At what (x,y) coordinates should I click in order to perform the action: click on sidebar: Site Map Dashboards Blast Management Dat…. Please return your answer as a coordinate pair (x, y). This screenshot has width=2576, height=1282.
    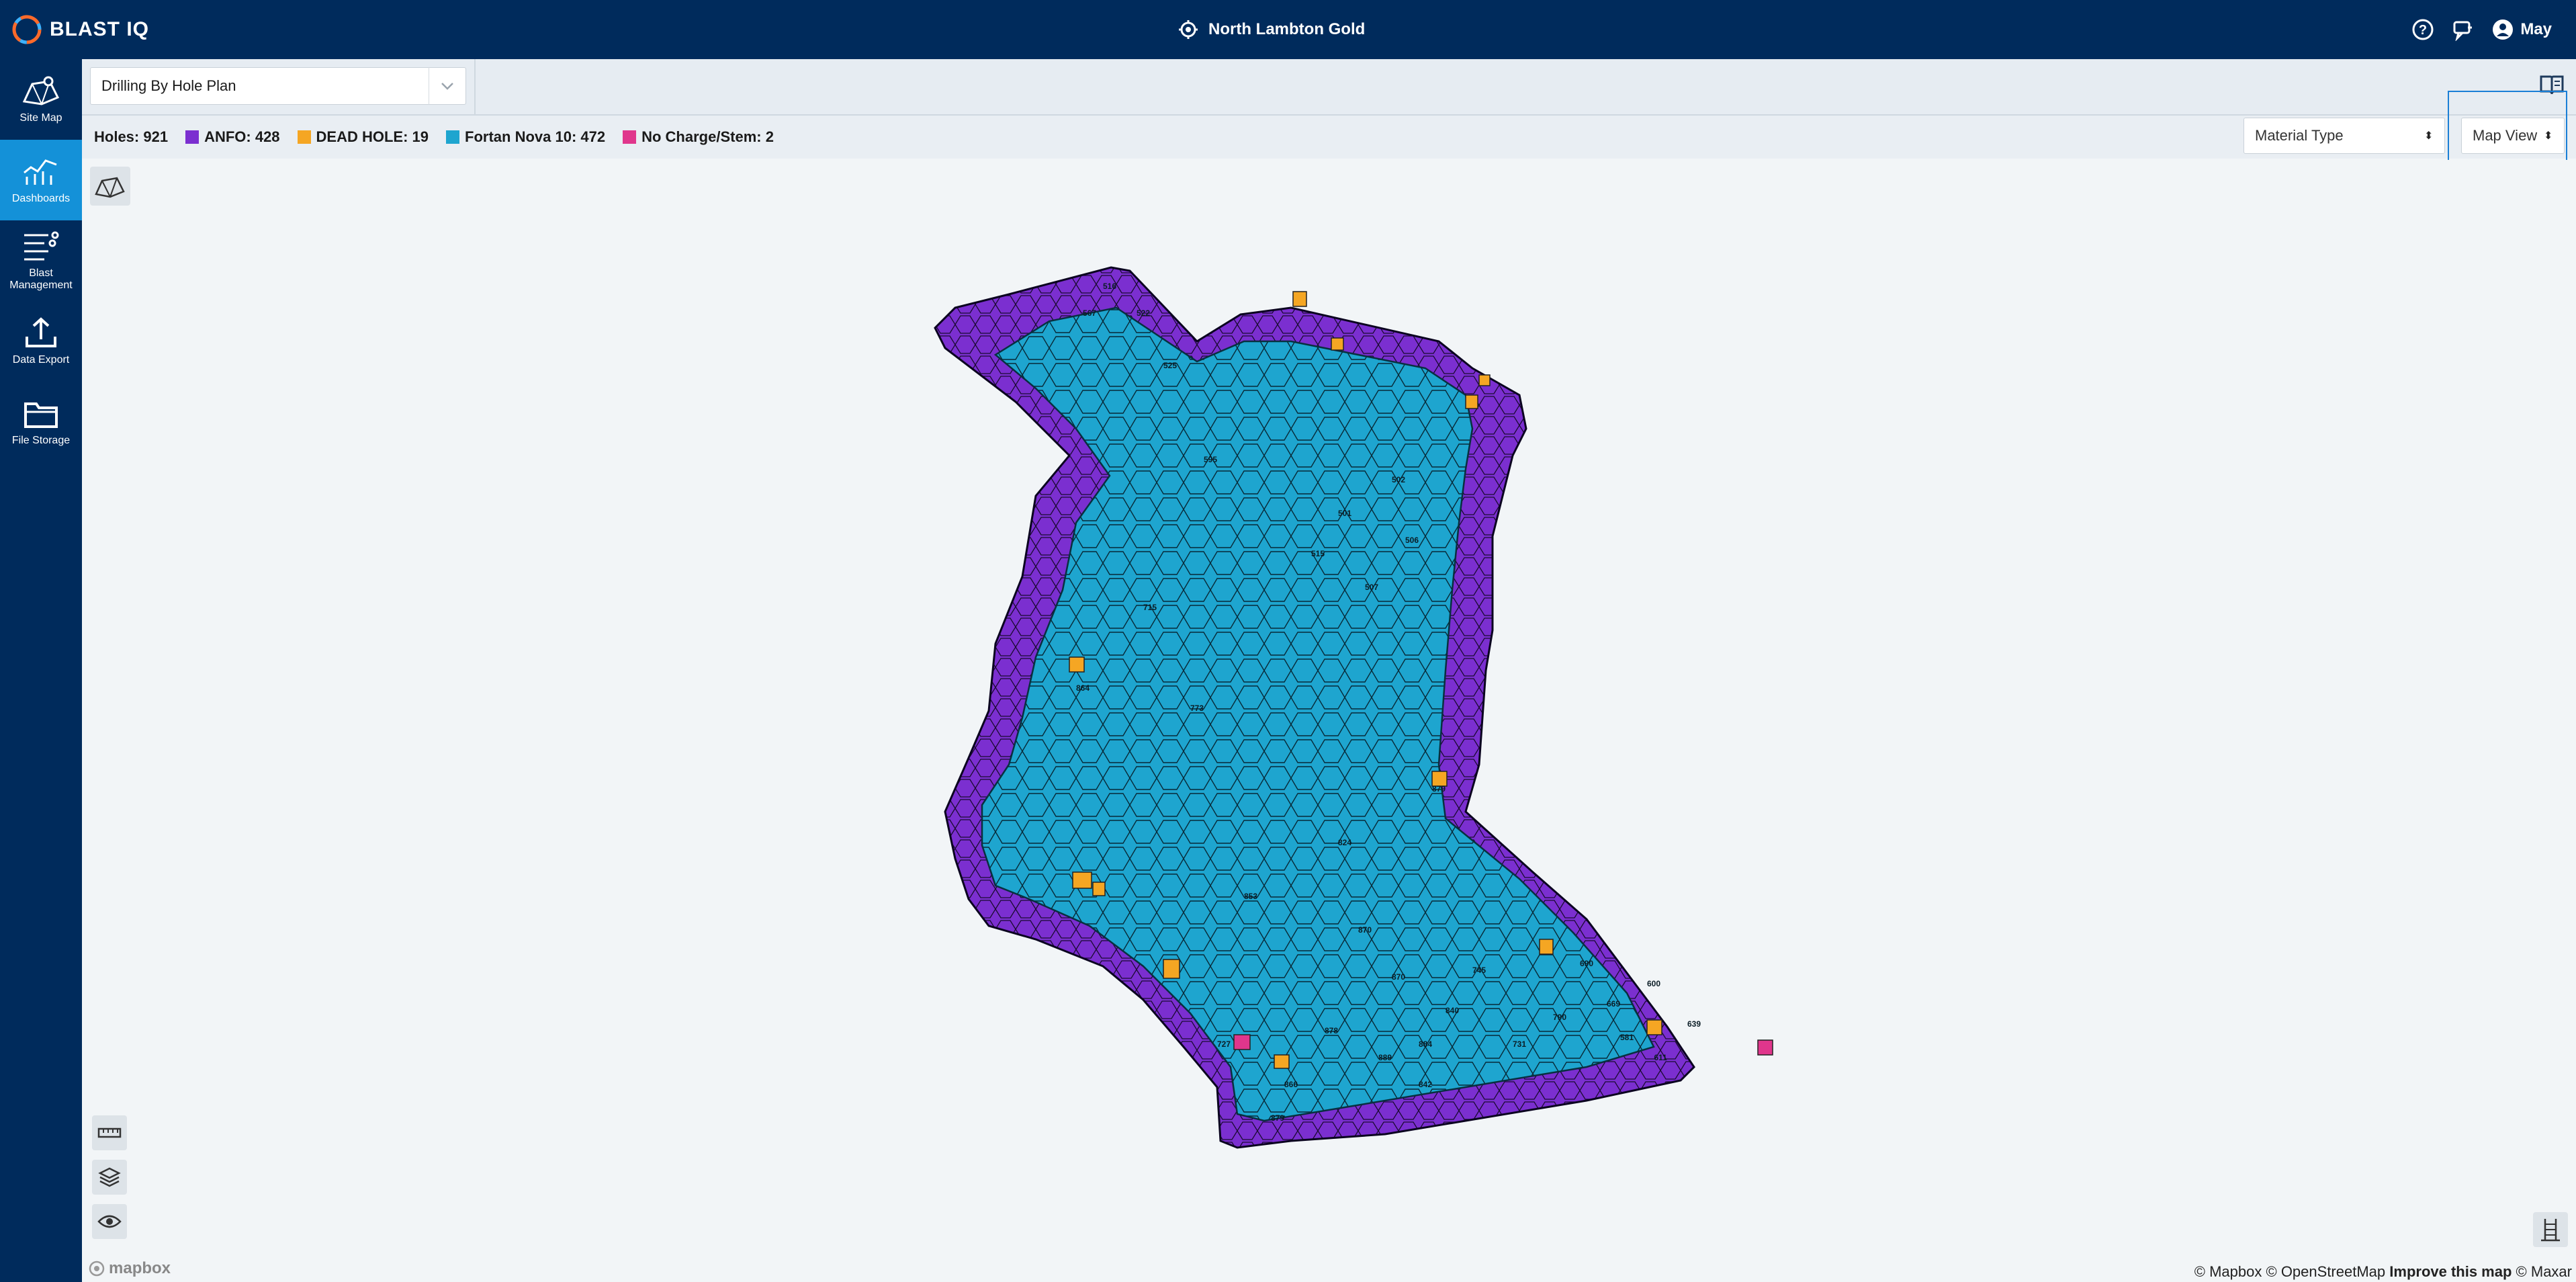
    Looking at the image, I should click on (41, 670).